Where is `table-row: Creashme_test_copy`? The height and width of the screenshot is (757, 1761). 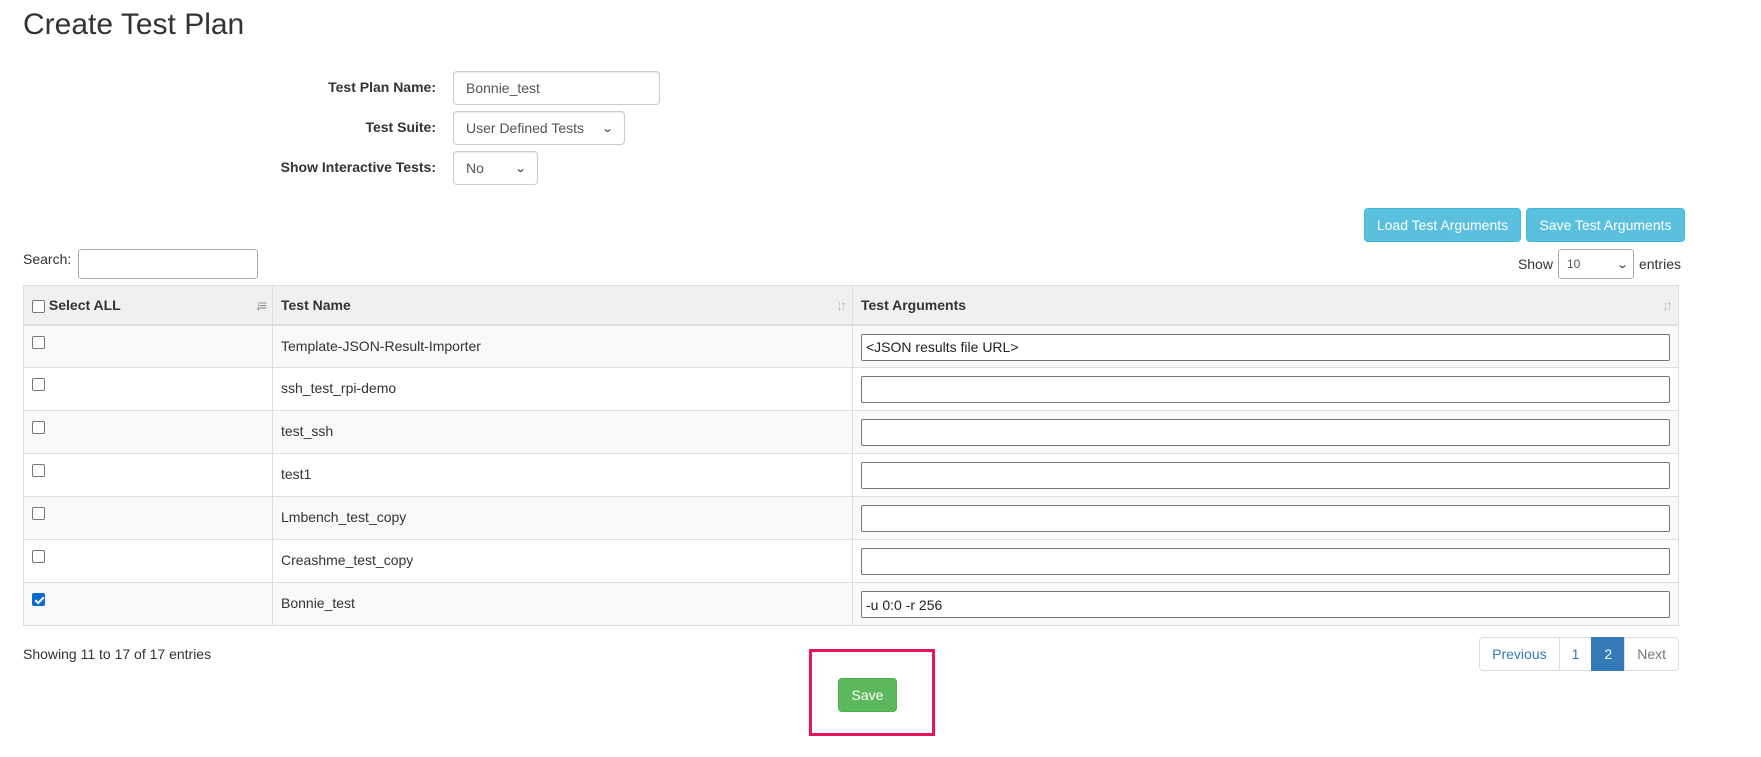
table-row: Creashme_test_copy is located at coordinates (851, 561).